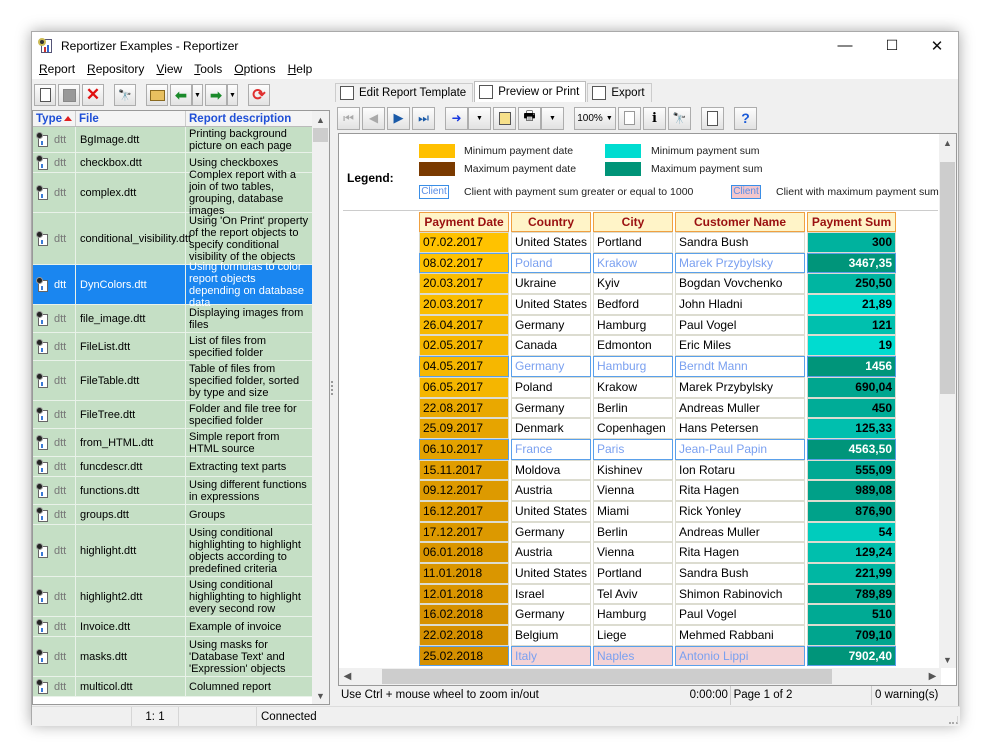 The image size is (990, 755). What do you see at coordinates (504, 118) in the screenshot?
I see `copy-button` at bounding box center [504, 118].